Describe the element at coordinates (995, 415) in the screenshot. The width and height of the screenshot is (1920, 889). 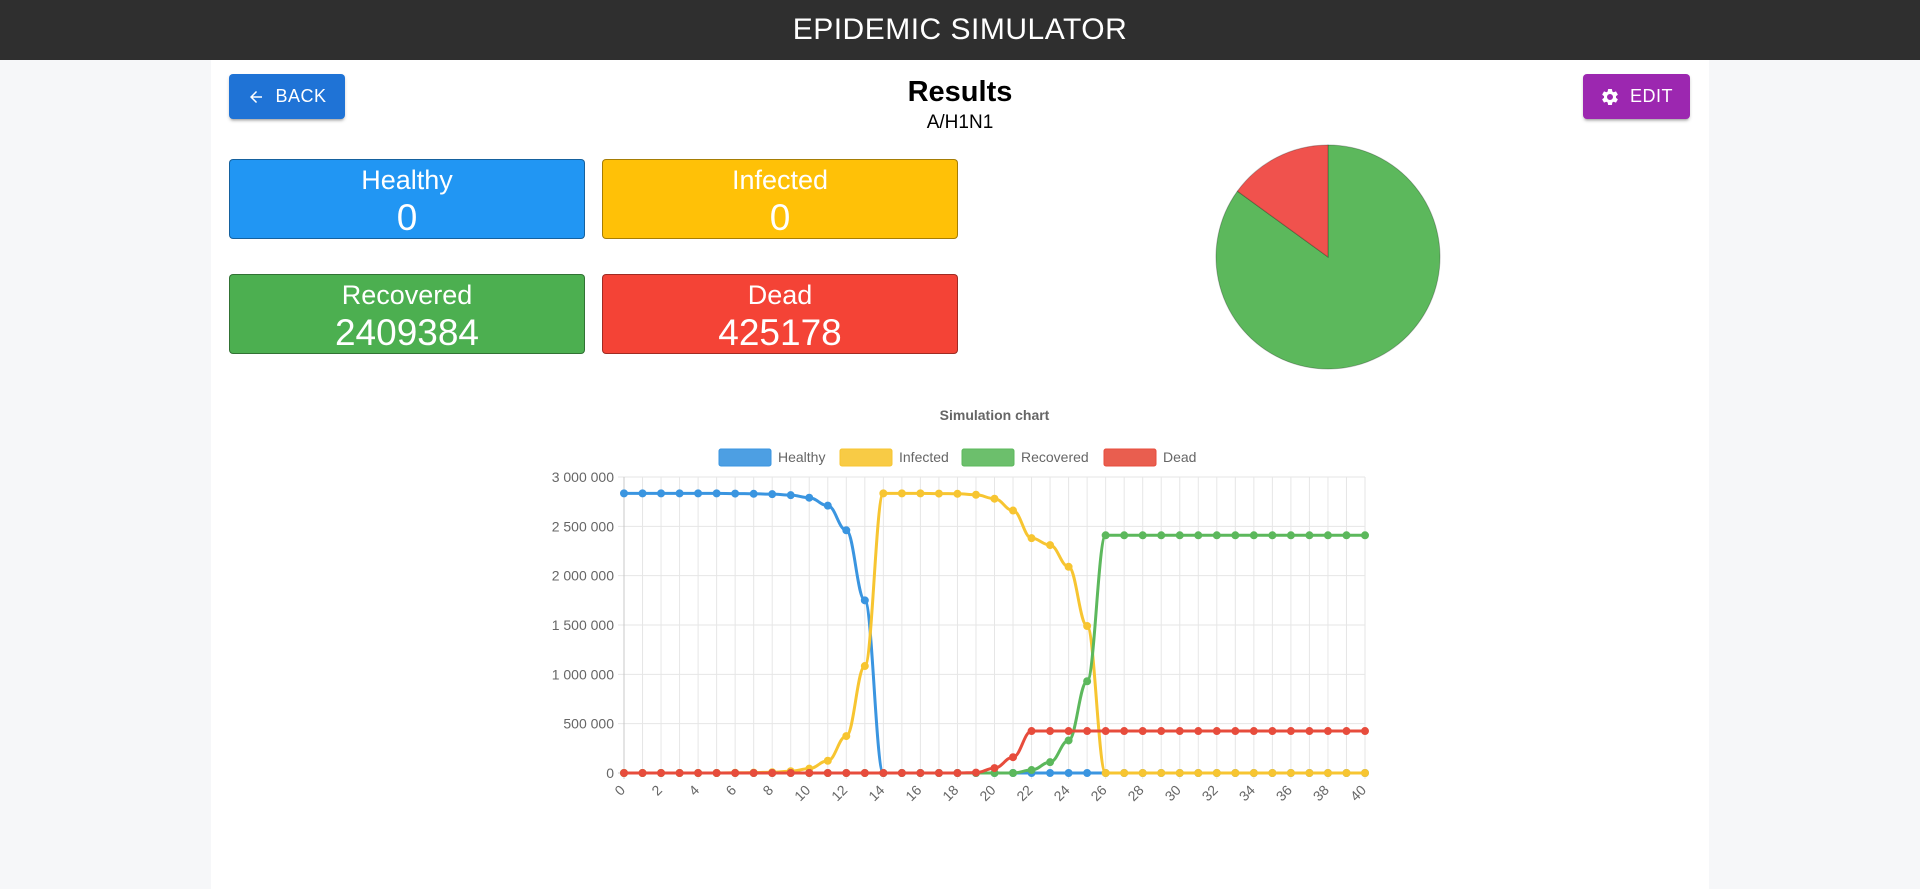
I see `chart-title: Simulation chart` at that location.